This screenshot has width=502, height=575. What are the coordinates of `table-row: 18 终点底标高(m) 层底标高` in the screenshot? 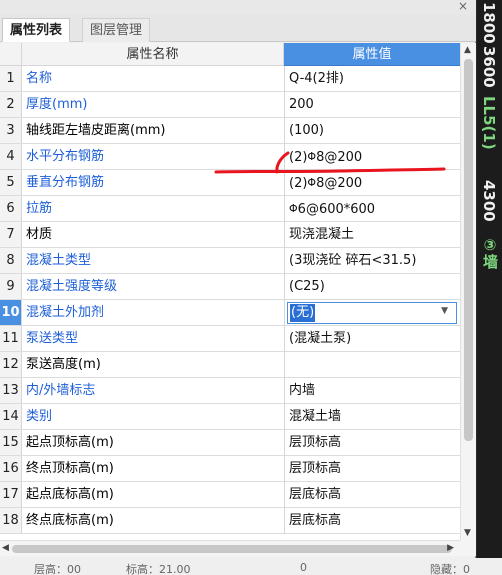 It's located at (230, 521).